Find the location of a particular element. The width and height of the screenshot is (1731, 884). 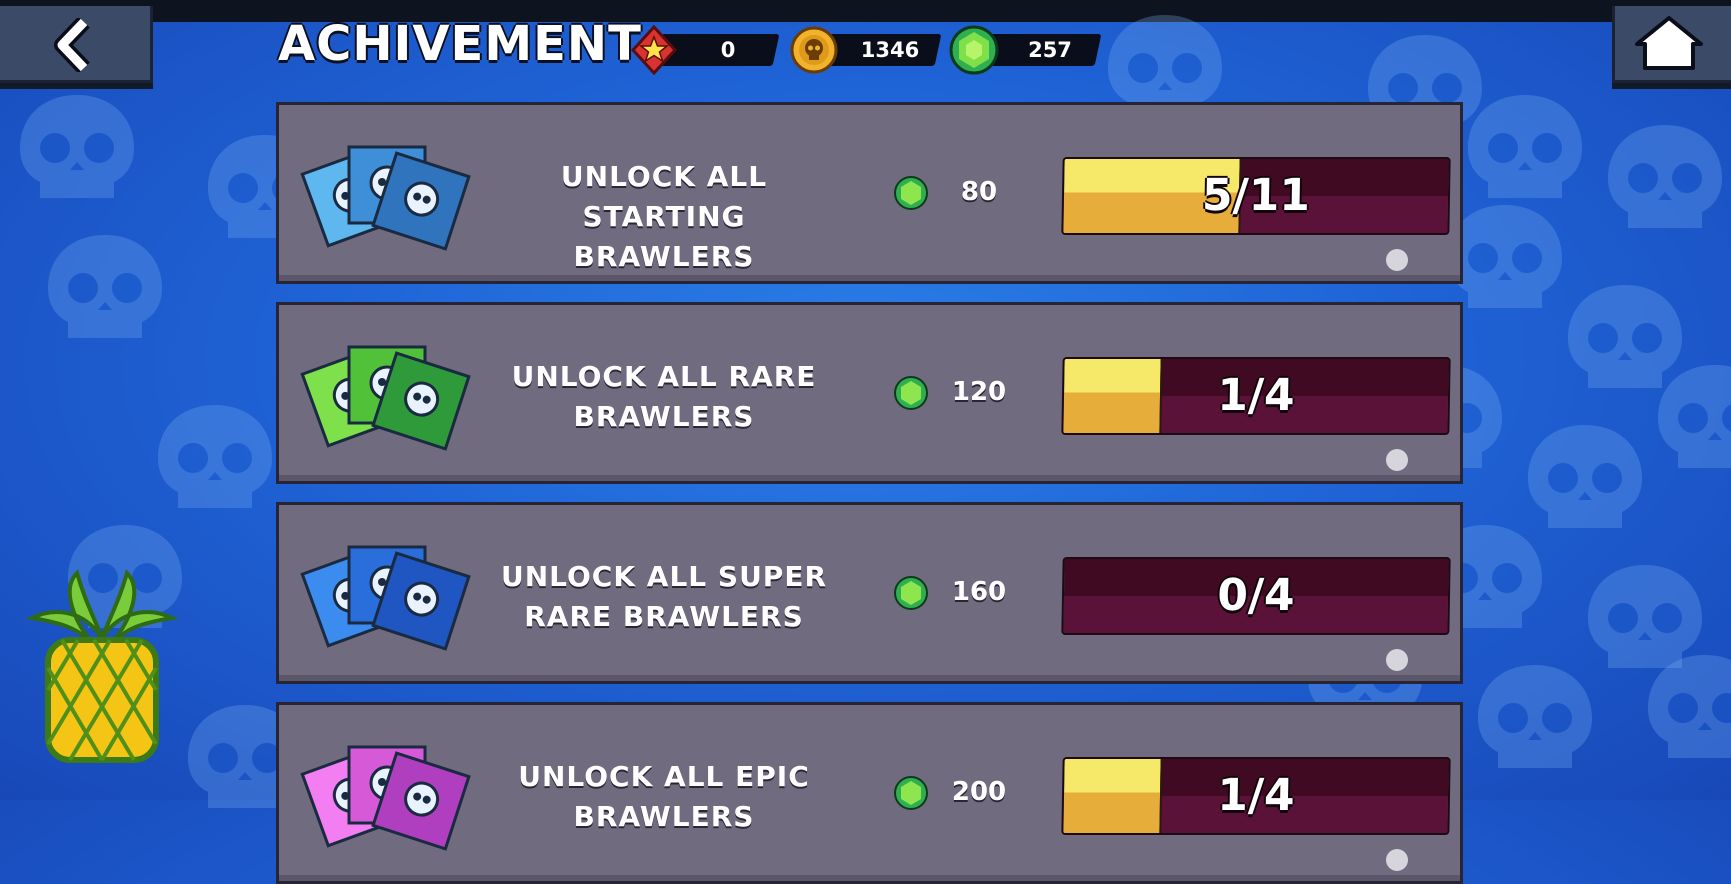

gem-reward-value: 120 is located at coordinates (979, 392).